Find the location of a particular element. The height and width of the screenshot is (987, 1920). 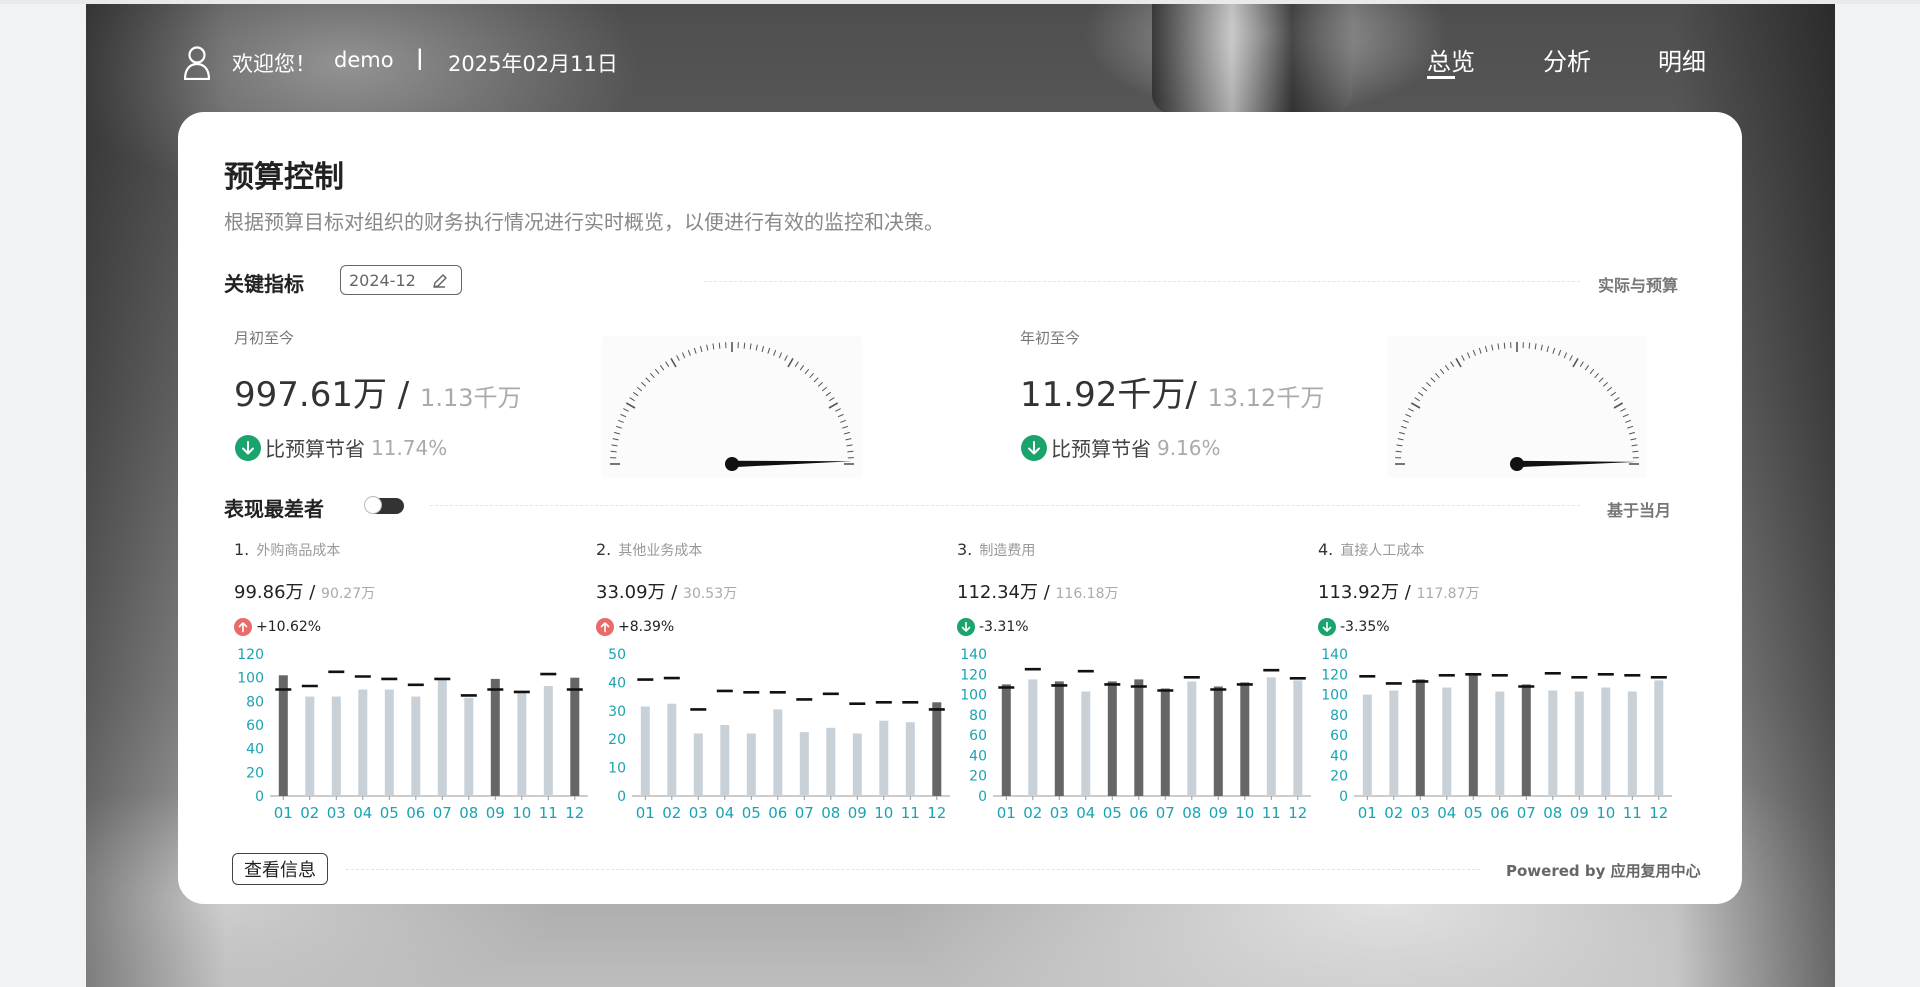

worst-item-value: 112.34万 / 116.18万 is located at coordinates (1038, 591).